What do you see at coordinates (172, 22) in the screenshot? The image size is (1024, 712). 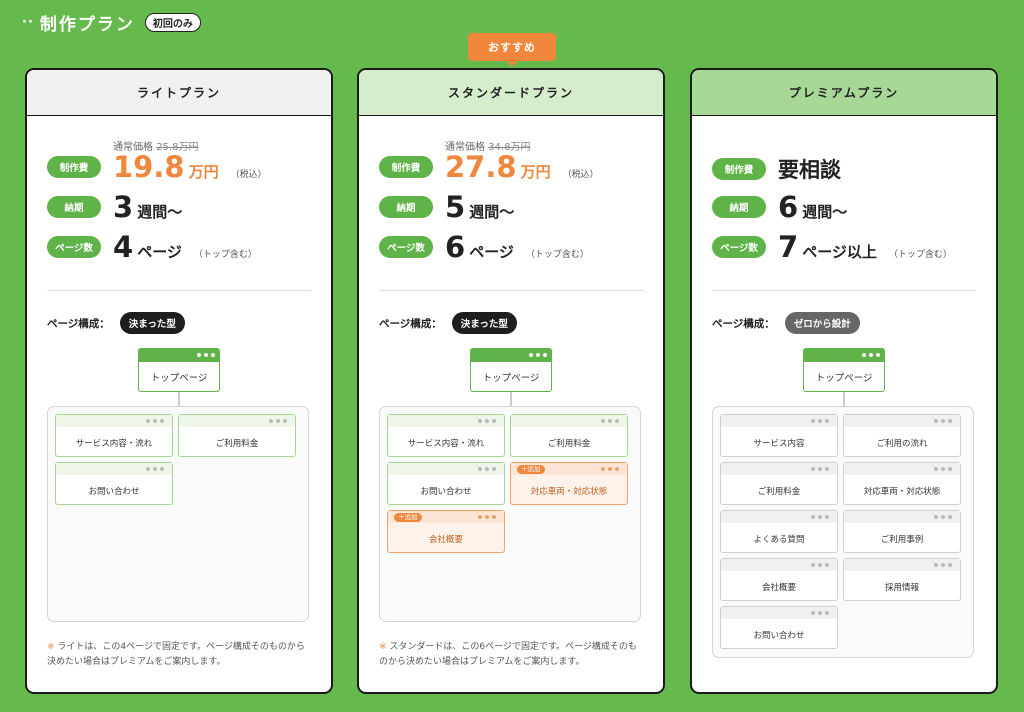 I see `first-time-badge: 初回のみ` at bounding box center [172, 22].